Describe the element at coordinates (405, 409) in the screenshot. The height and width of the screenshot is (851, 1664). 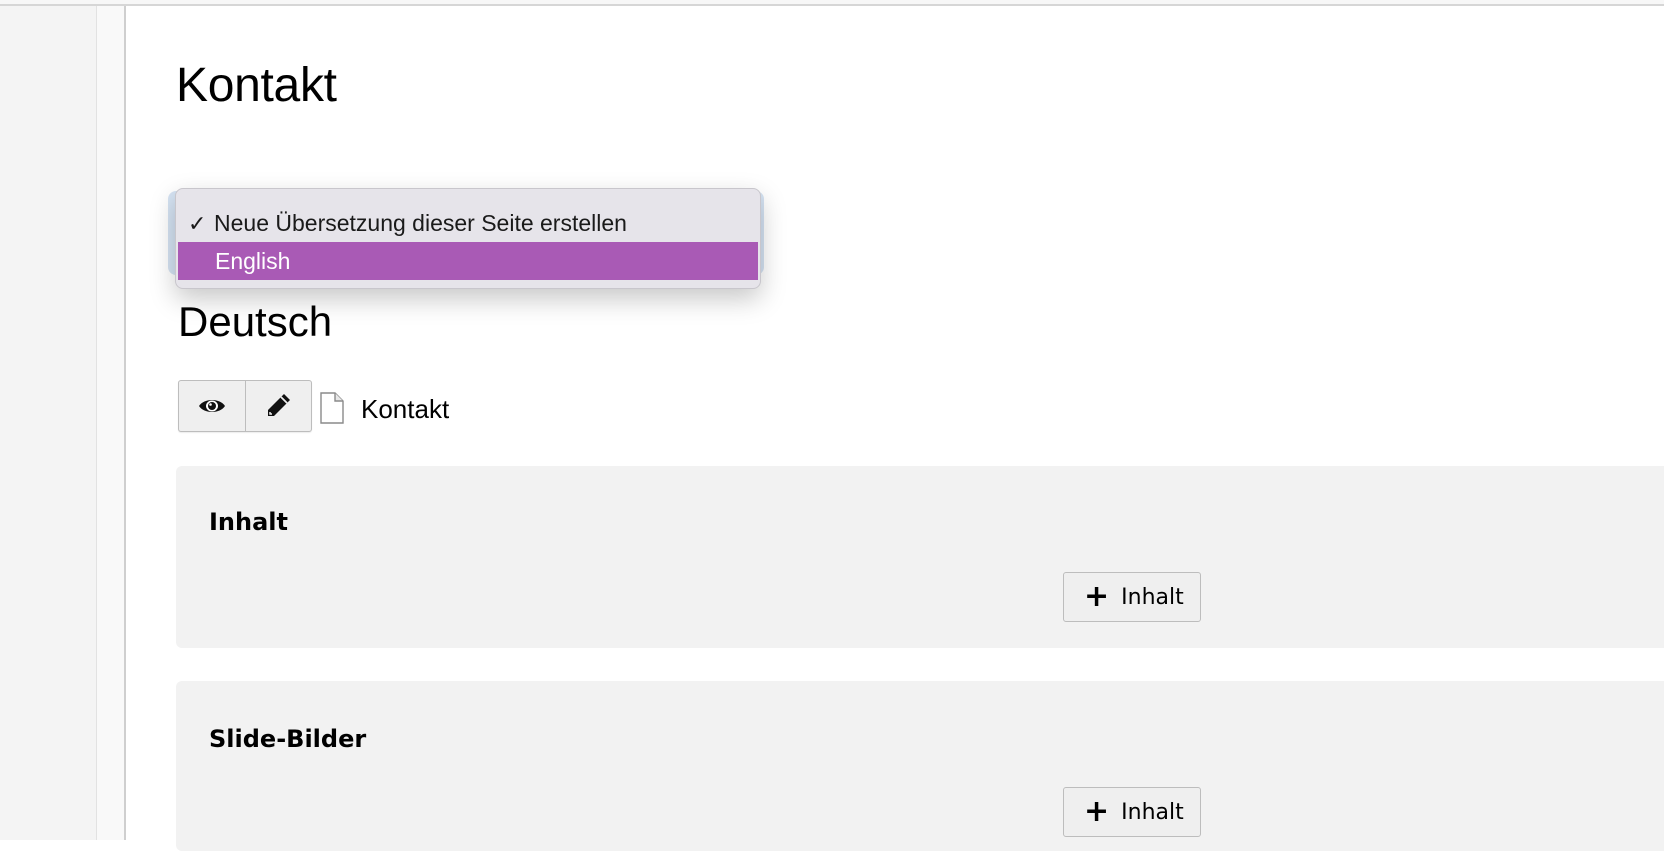
I see `page-name-link: Kontakt` at that location.